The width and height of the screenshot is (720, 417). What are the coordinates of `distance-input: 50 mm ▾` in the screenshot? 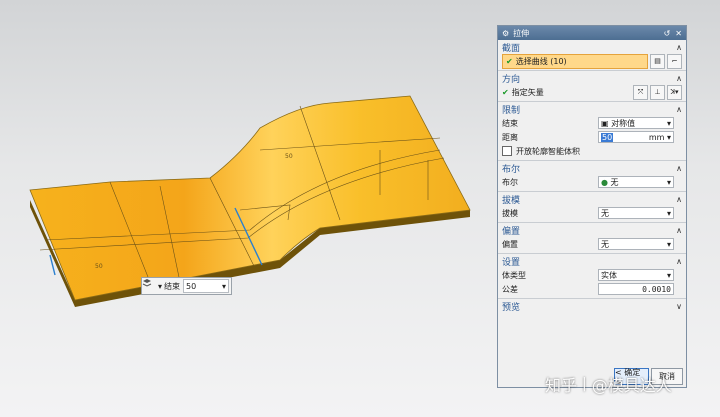 It's located at (636, 137).